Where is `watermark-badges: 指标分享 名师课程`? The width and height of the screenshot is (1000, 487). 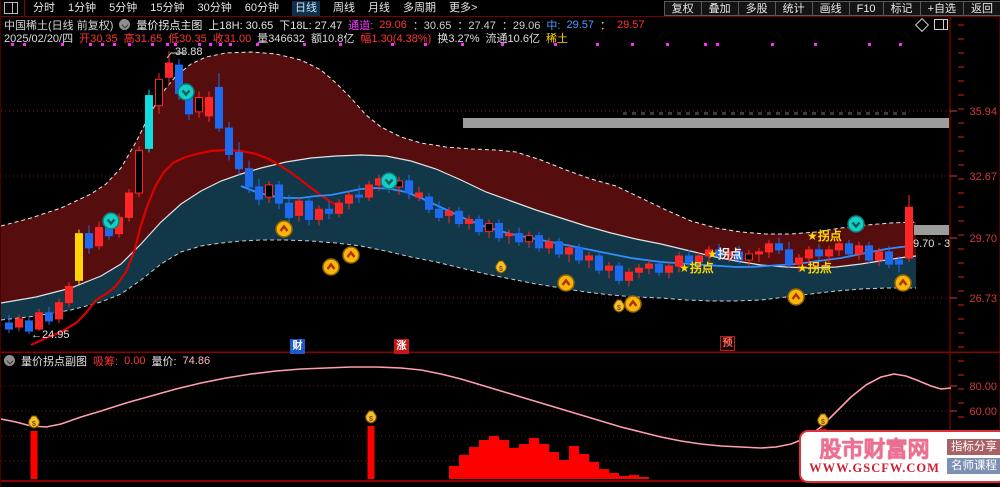 watermark-badges: 指标分享 名师课程 is located at coordinates (973, 456).